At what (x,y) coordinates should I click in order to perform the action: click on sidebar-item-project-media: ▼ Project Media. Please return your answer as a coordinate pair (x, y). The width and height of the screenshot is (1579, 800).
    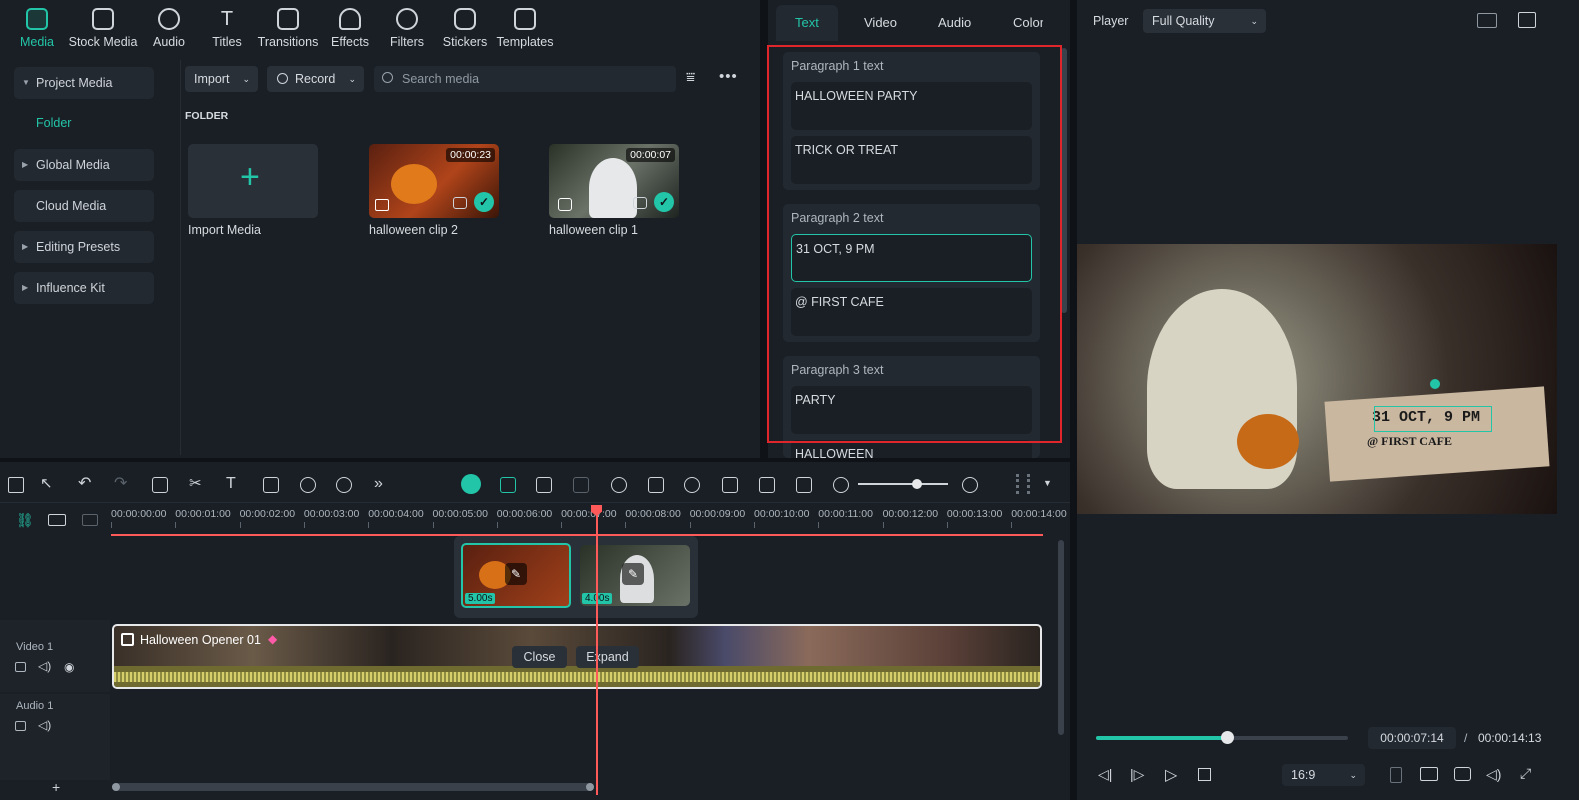
    Looking at the image, I should click on (84, 83).